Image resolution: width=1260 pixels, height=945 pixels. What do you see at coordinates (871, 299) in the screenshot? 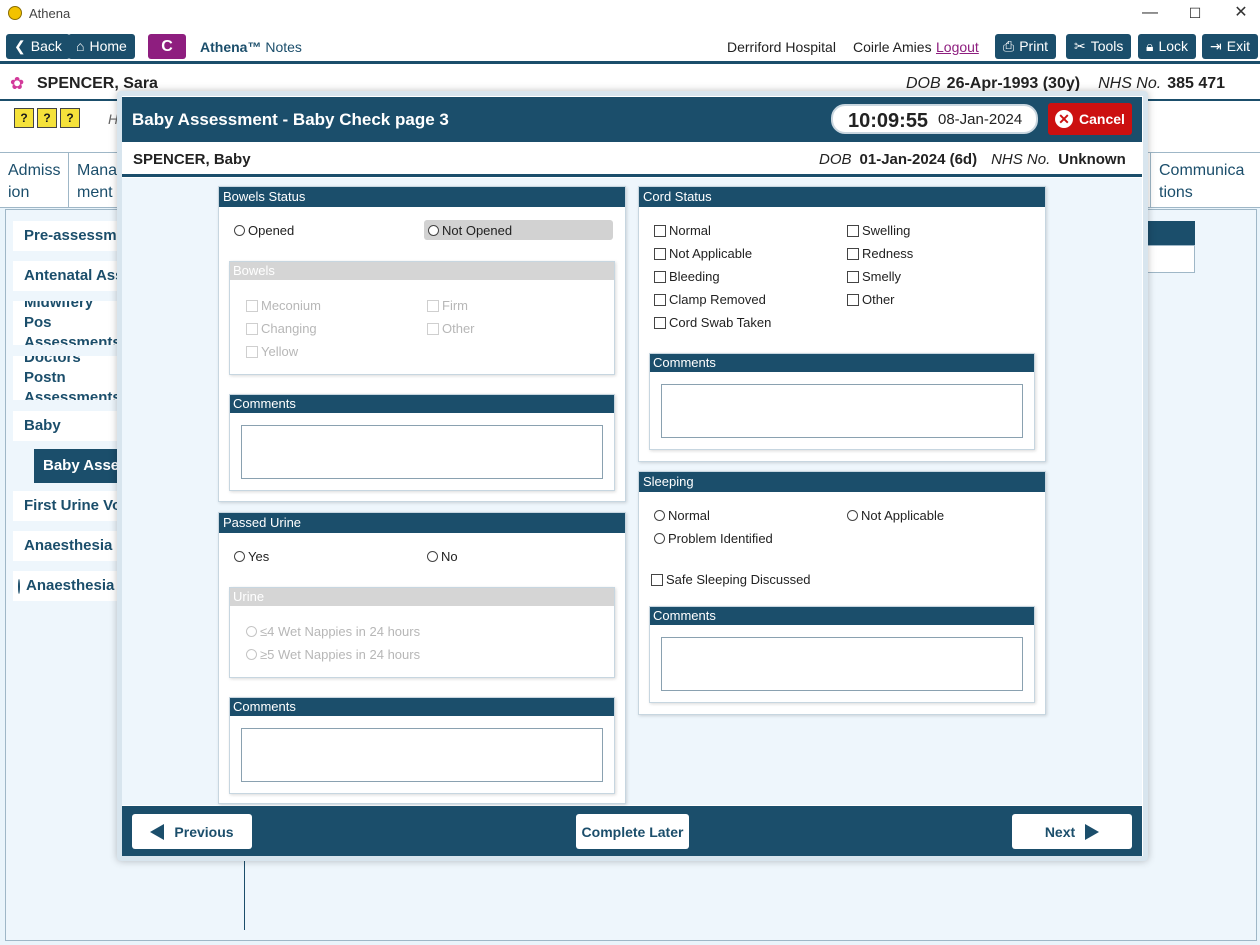
I see `cord-other-checkbox: Other` at bounding box center [871, 299].